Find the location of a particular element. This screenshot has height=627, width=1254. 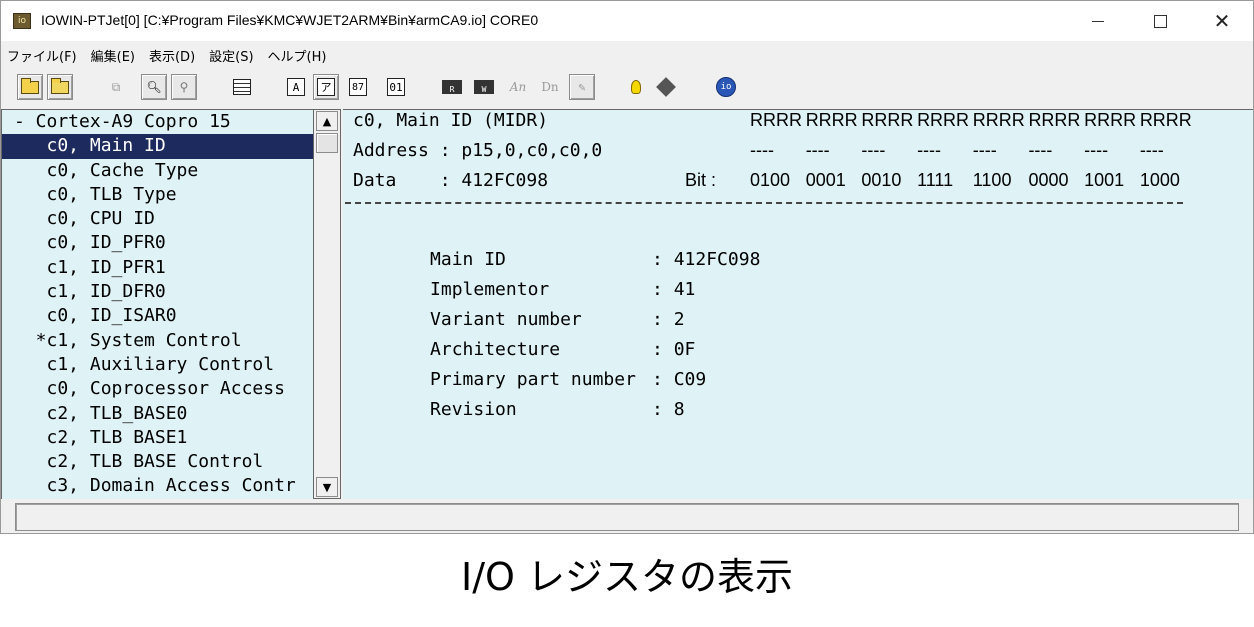

close-icon: ✕ is located at coordinates (1222, 21).